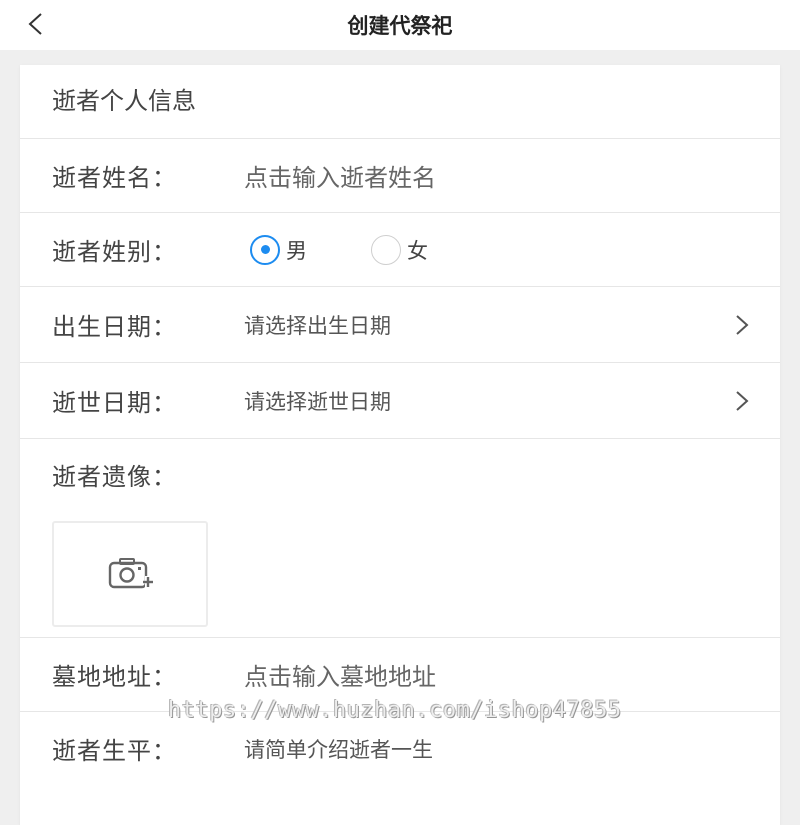 Image resolution: width=800 pixels, height=825 pixels. I want to click on death-date-chevron, so click(742, 400).